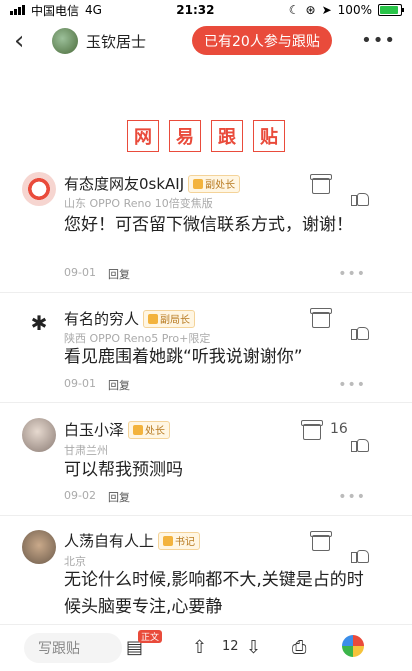  Describe the element at coordinates (101, 318) in the screenshot. I see `comment-author: 有名的穷人` at that location.